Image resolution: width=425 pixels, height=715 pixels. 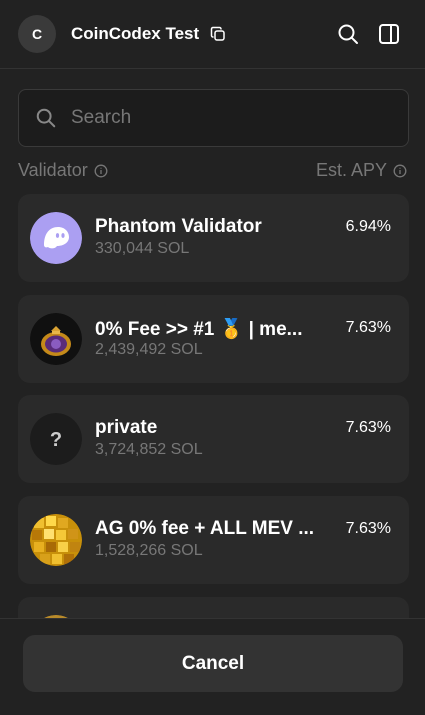 I want to click on sidebar-panel-icon, so click(x=389, y=34).